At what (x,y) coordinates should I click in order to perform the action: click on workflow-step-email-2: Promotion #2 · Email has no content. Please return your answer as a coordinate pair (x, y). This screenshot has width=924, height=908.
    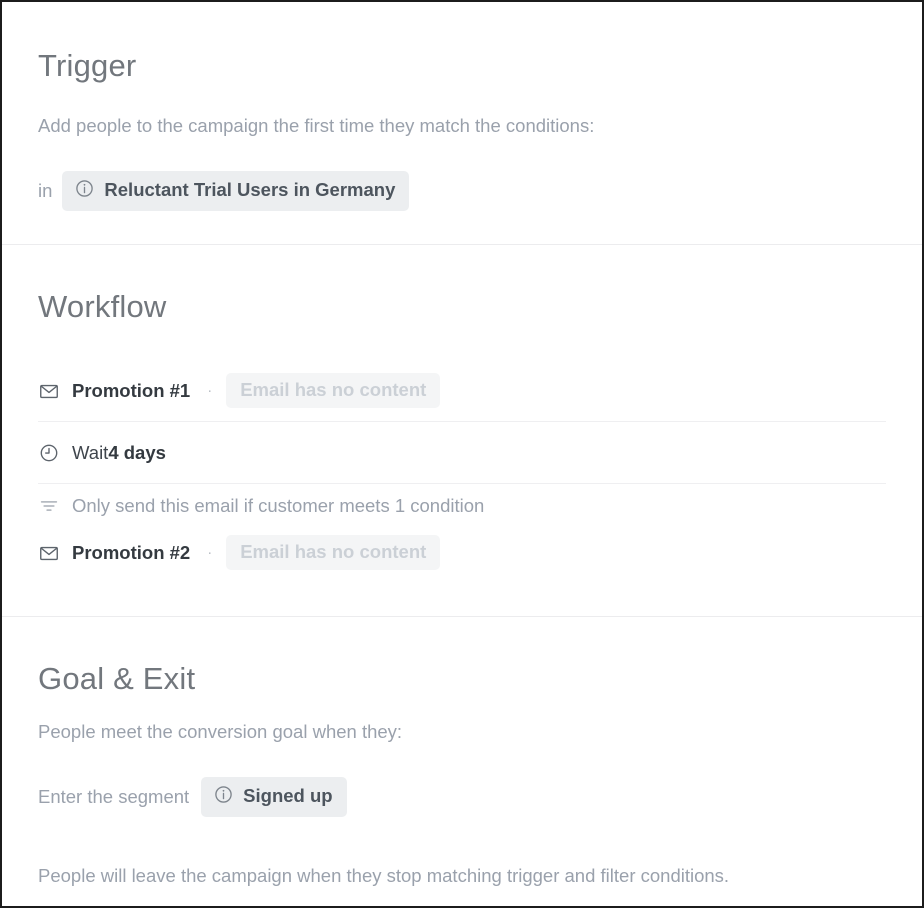
    Looking at the image, I should click on (462, 552).